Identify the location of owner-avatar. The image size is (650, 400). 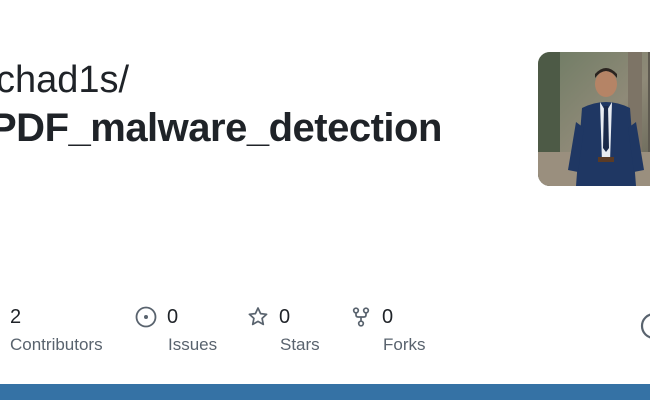
(594, 119).